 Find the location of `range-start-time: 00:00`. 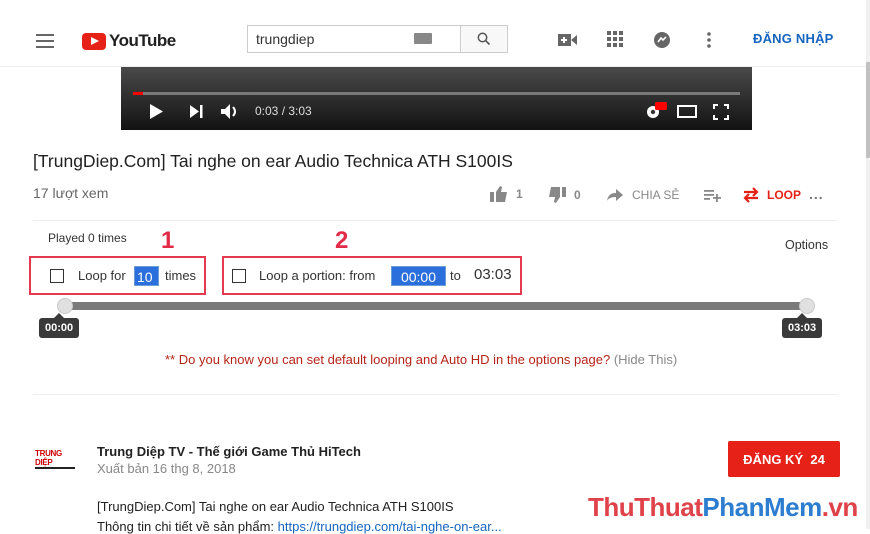

range-start-time: 00:00 is located at coordinates (59, 328).